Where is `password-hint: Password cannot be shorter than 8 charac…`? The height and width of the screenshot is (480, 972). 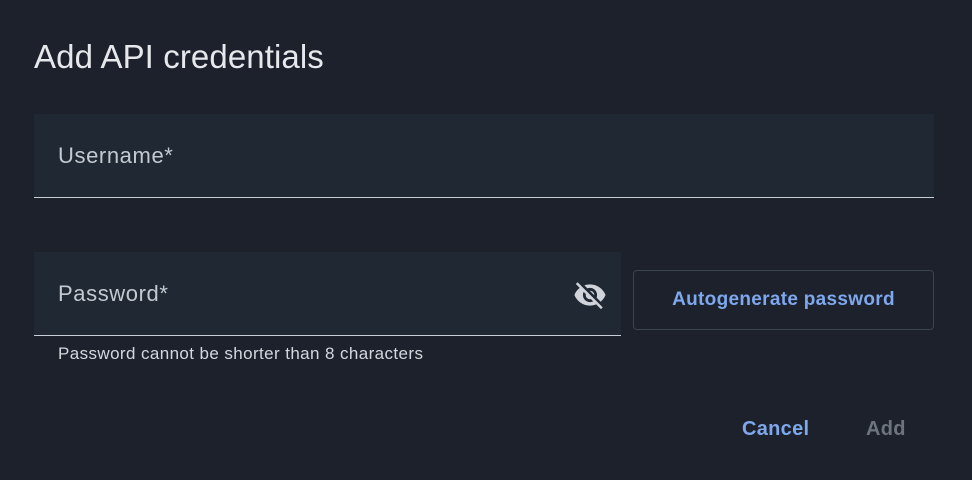 password-hint: Password cannot be shorter than 8 charac… is located at coordinates (241, 353).